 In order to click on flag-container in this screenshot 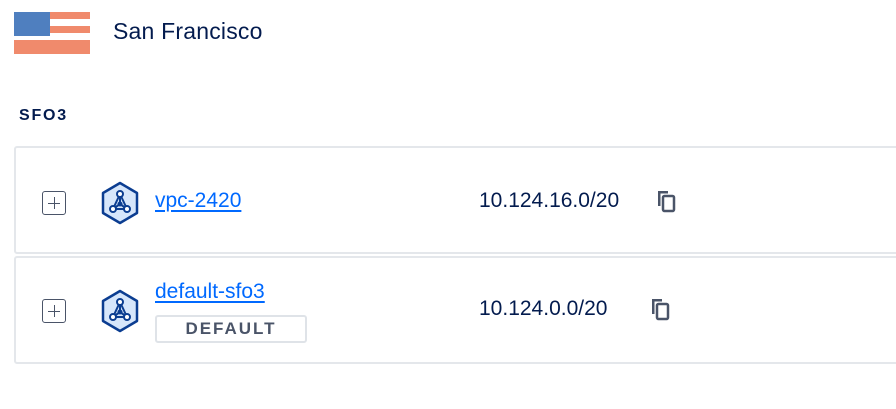, I will do `click(52, 33)`.